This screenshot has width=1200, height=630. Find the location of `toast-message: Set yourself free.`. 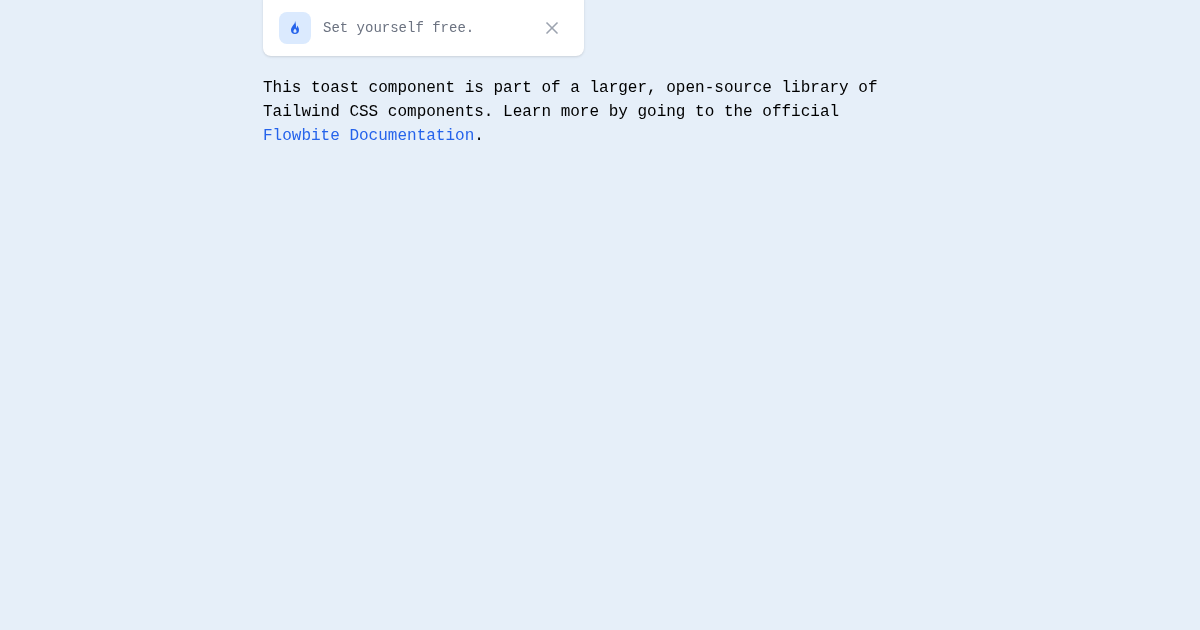

toast-message: Set yourself free. is located at coordinates (399, 28).